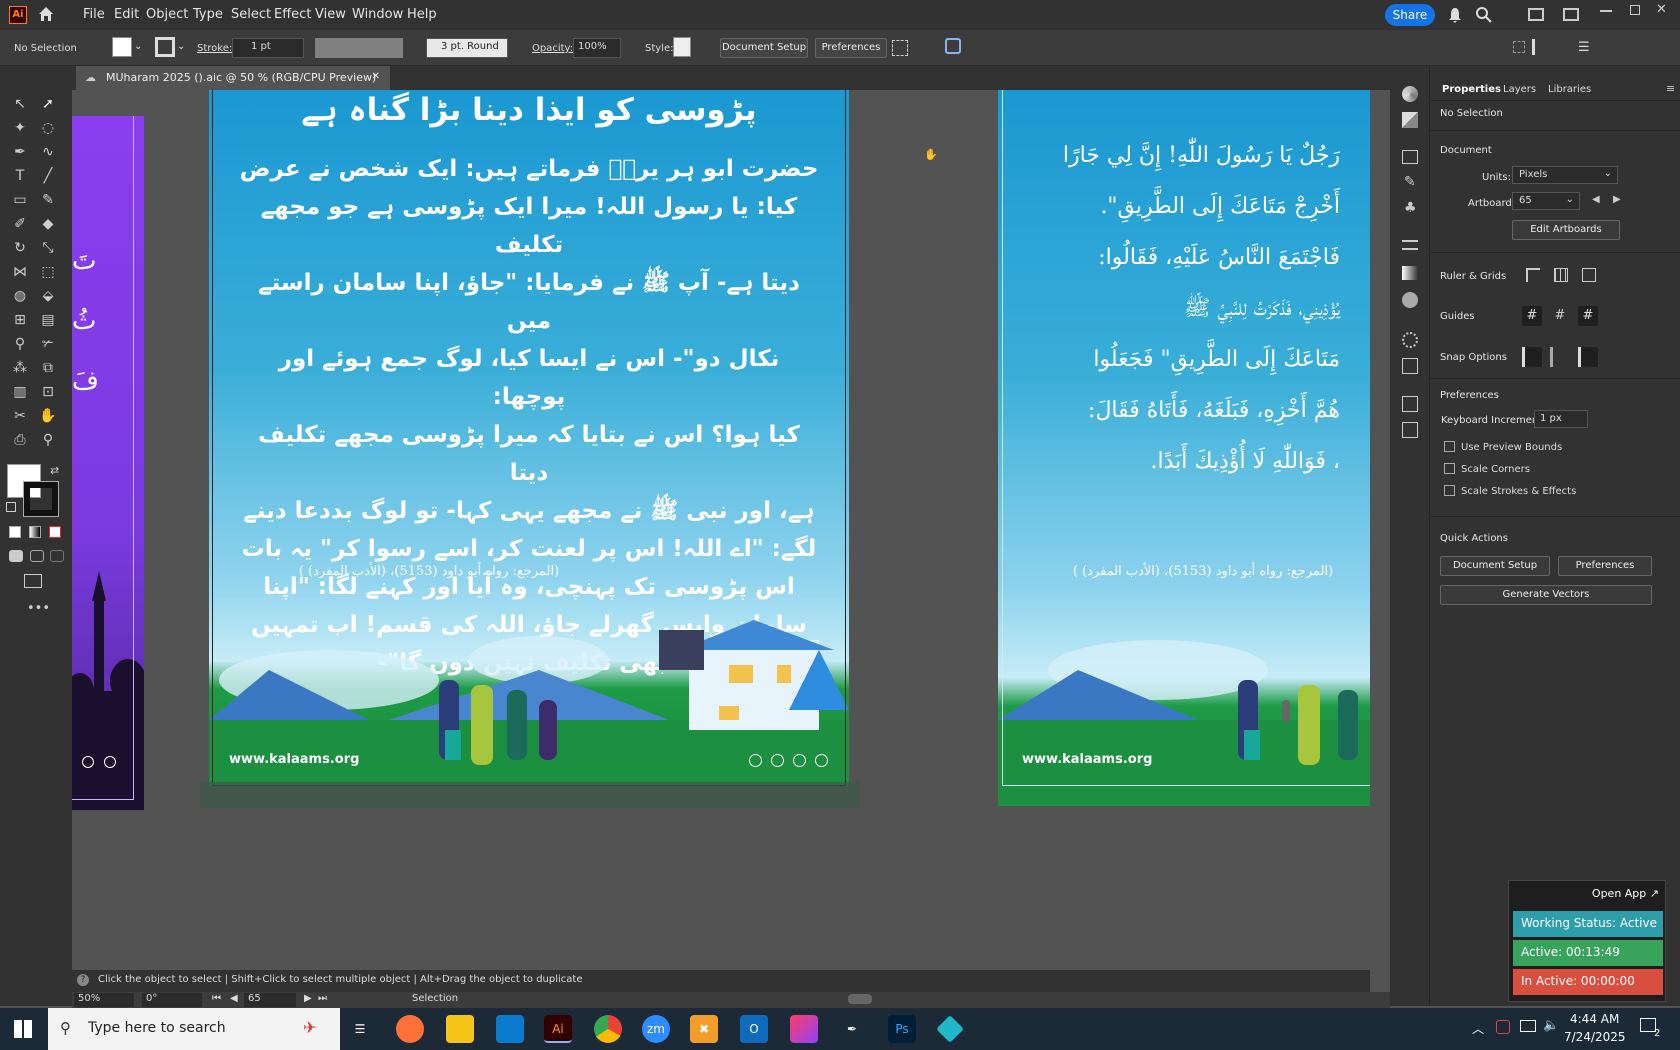 The image size is (1680, 1050). Describe the element at coordinates (1596, 199) in the screenshot. I see `previous-artboard-icon: ◀` at that location.